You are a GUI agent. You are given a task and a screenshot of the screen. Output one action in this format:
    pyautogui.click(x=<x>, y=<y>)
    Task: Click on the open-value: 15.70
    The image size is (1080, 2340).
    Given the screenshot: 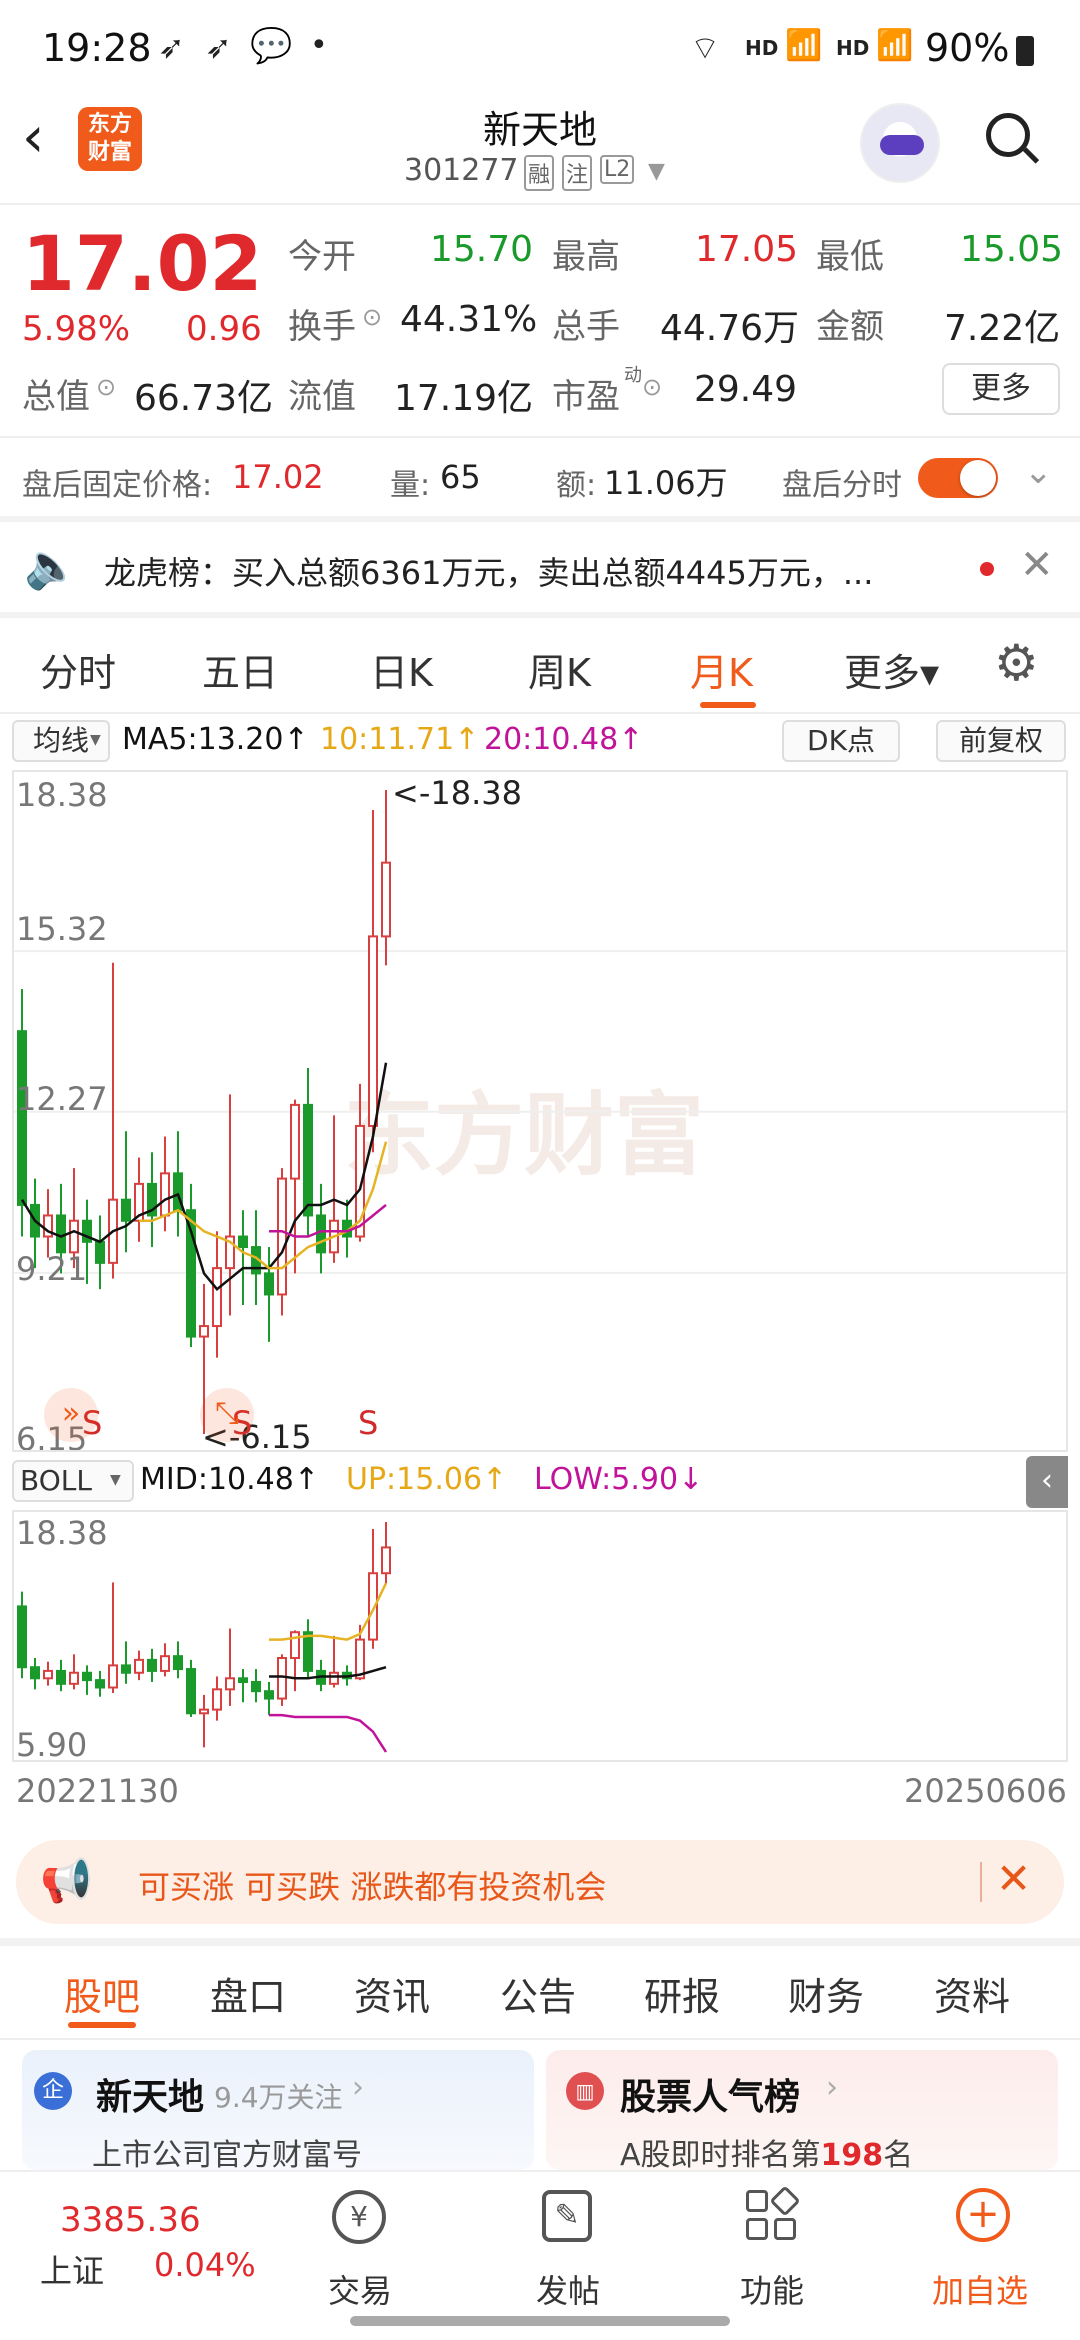 What is the action you would take?
    pyautogui.click(x=482, y=249)
    